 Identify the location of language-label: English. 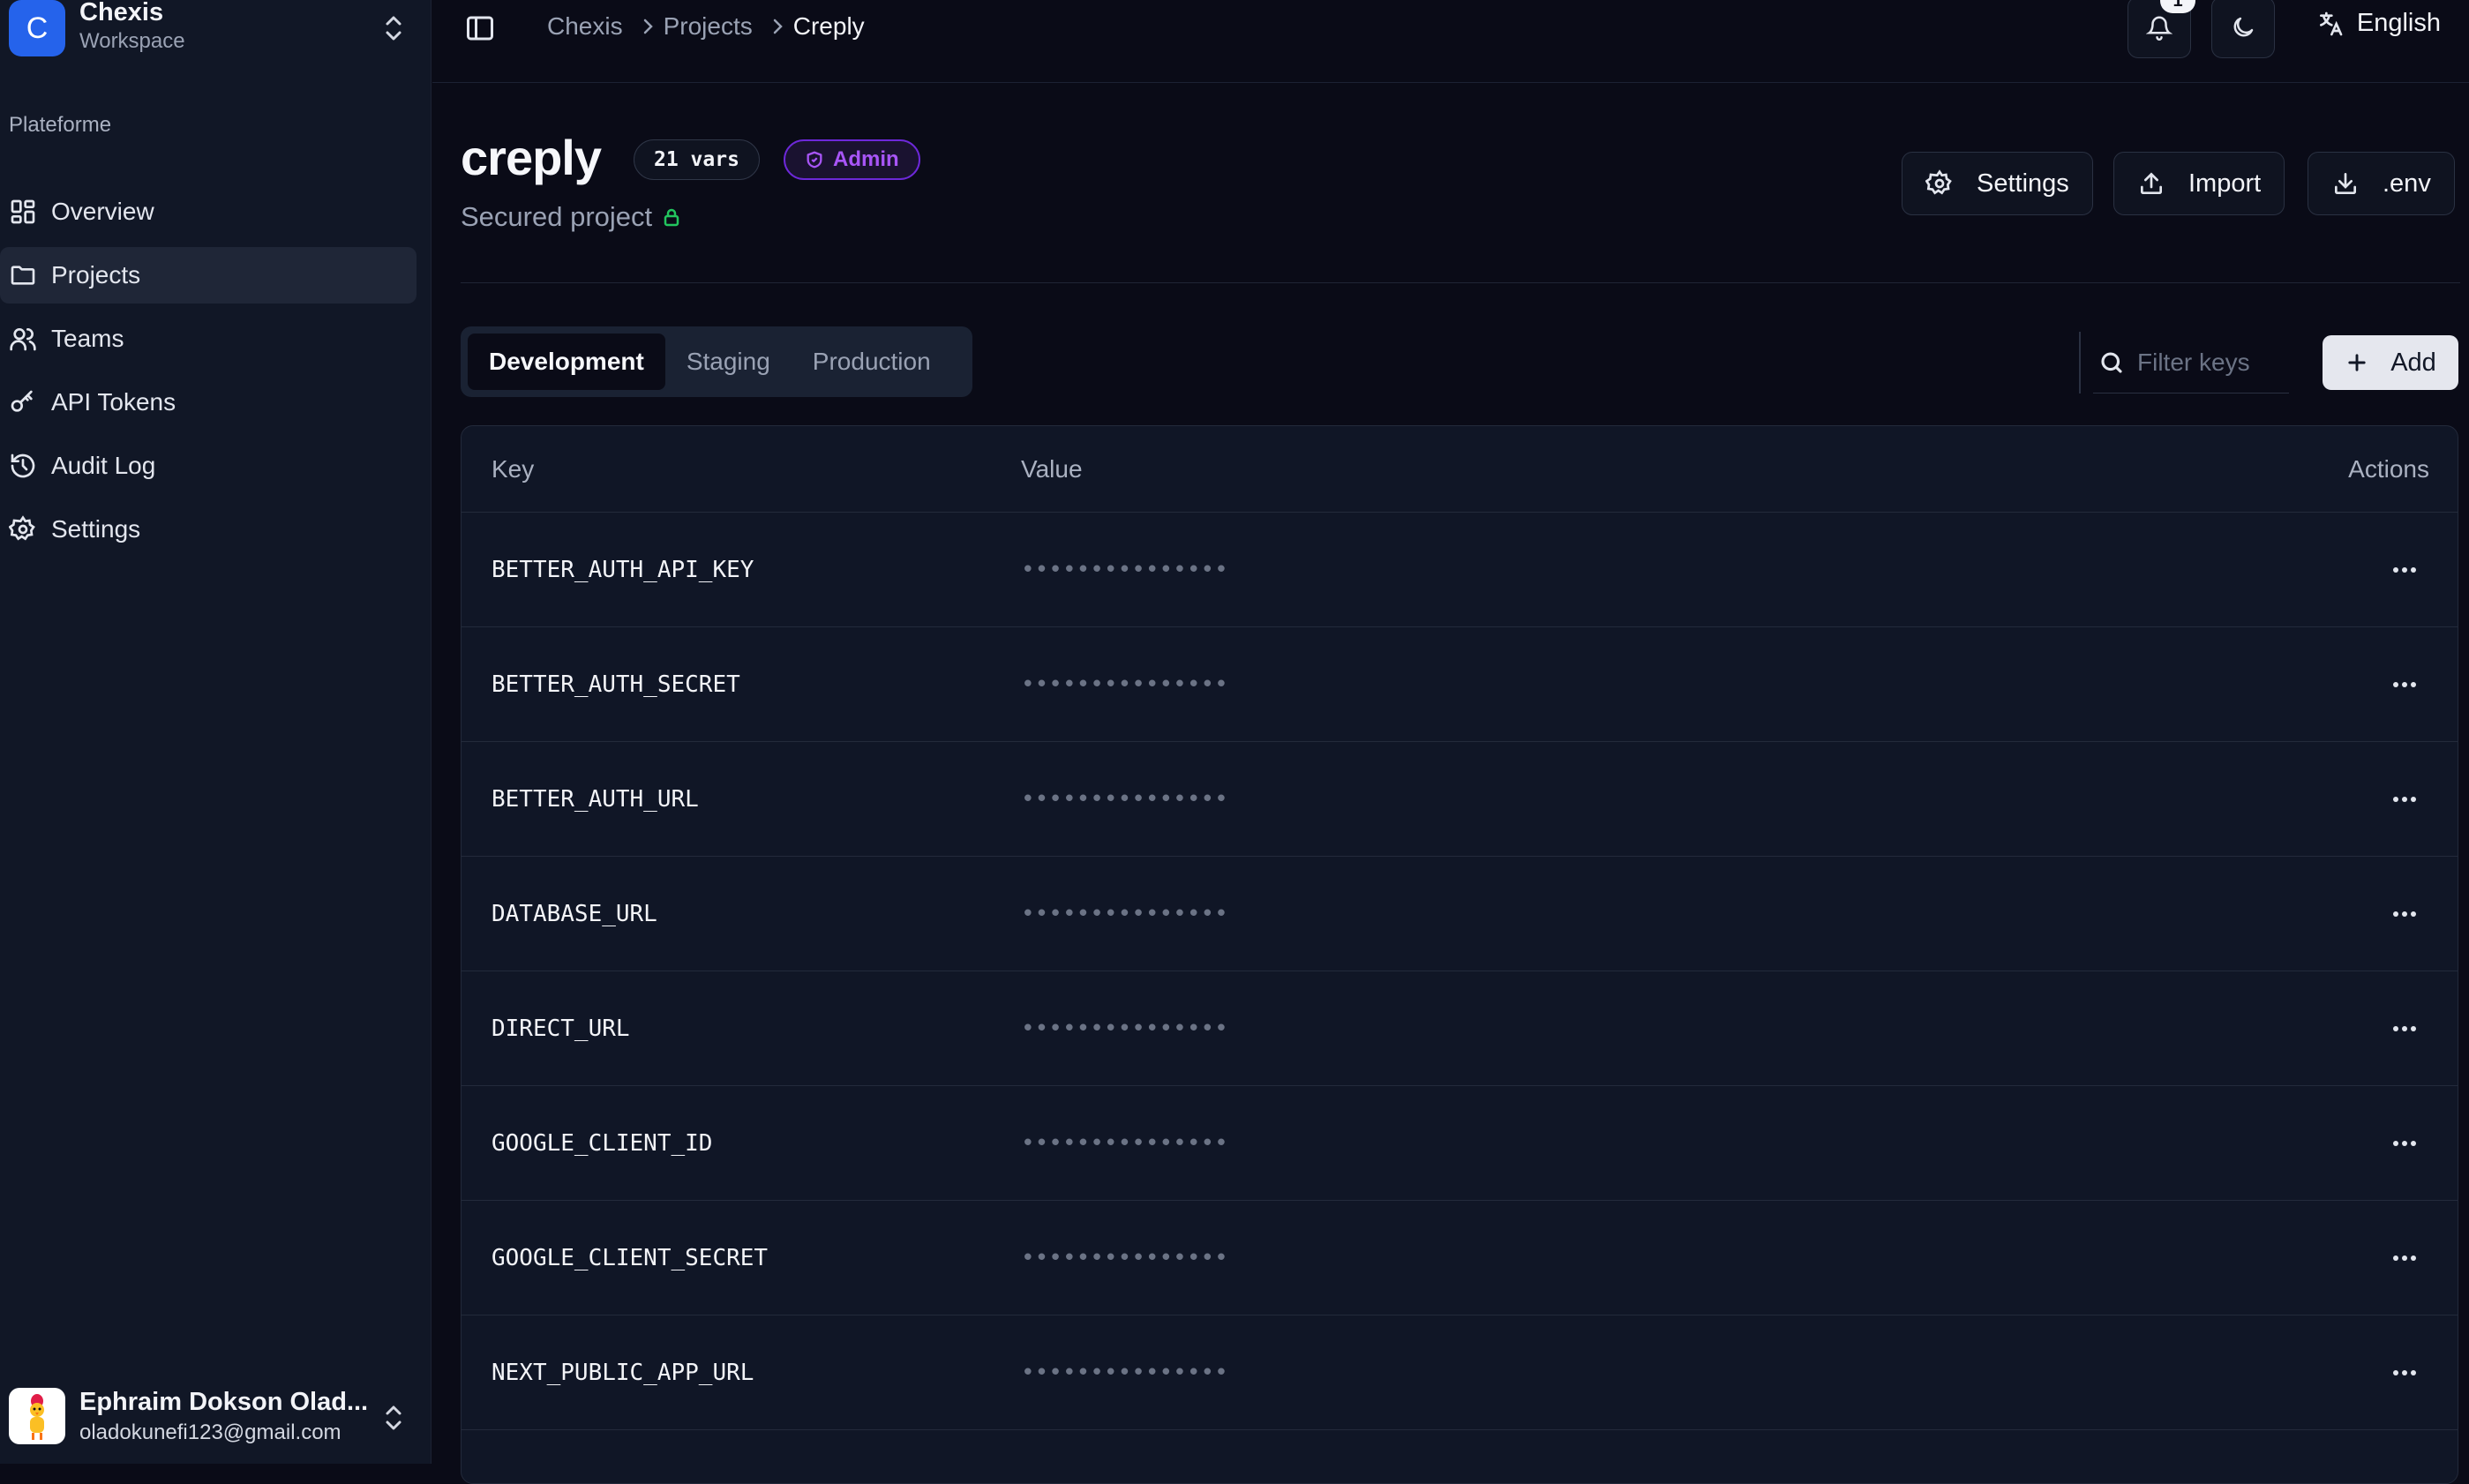
(2398, 23).